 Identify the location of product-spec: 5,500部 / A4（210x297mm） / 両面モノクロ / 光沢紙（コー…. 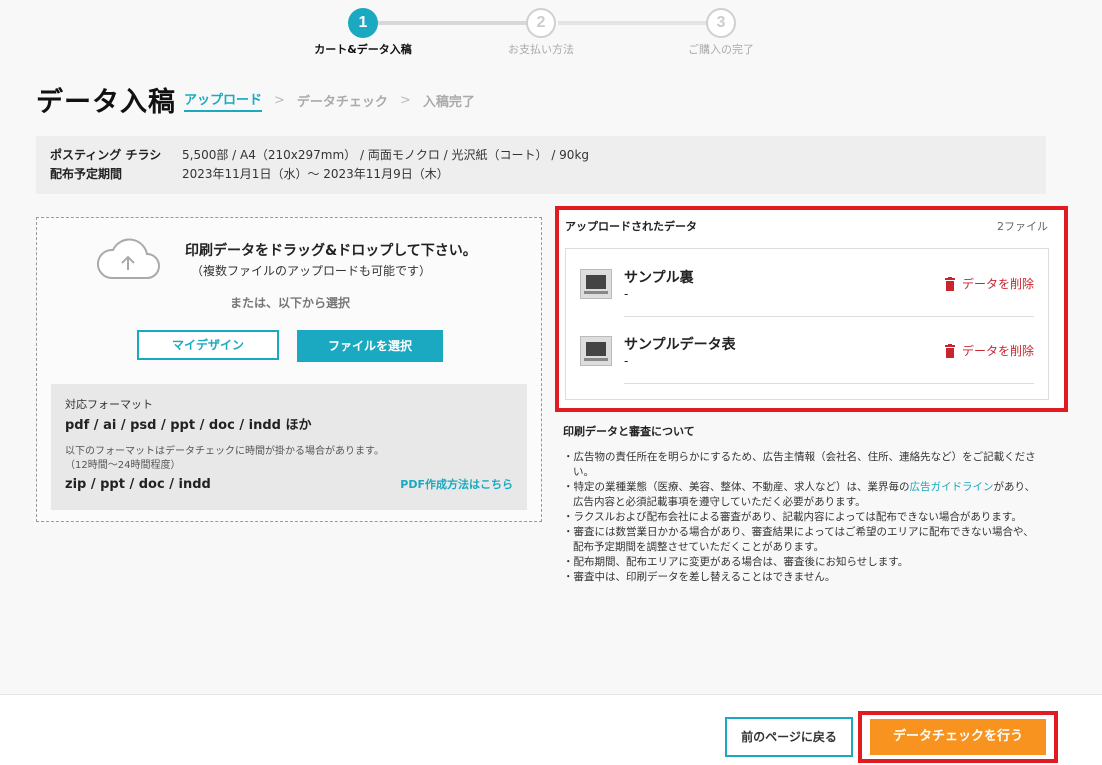
(386, 155).